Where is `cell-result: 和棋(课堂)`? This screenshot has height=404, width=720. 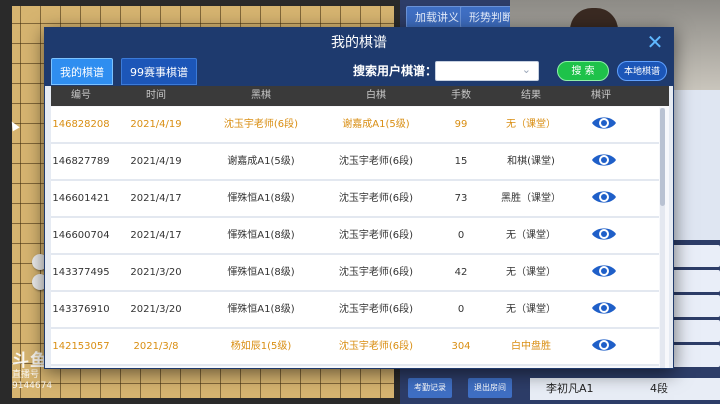
cell-result: 和棋(课堂) is located at coordinates (531, 161).